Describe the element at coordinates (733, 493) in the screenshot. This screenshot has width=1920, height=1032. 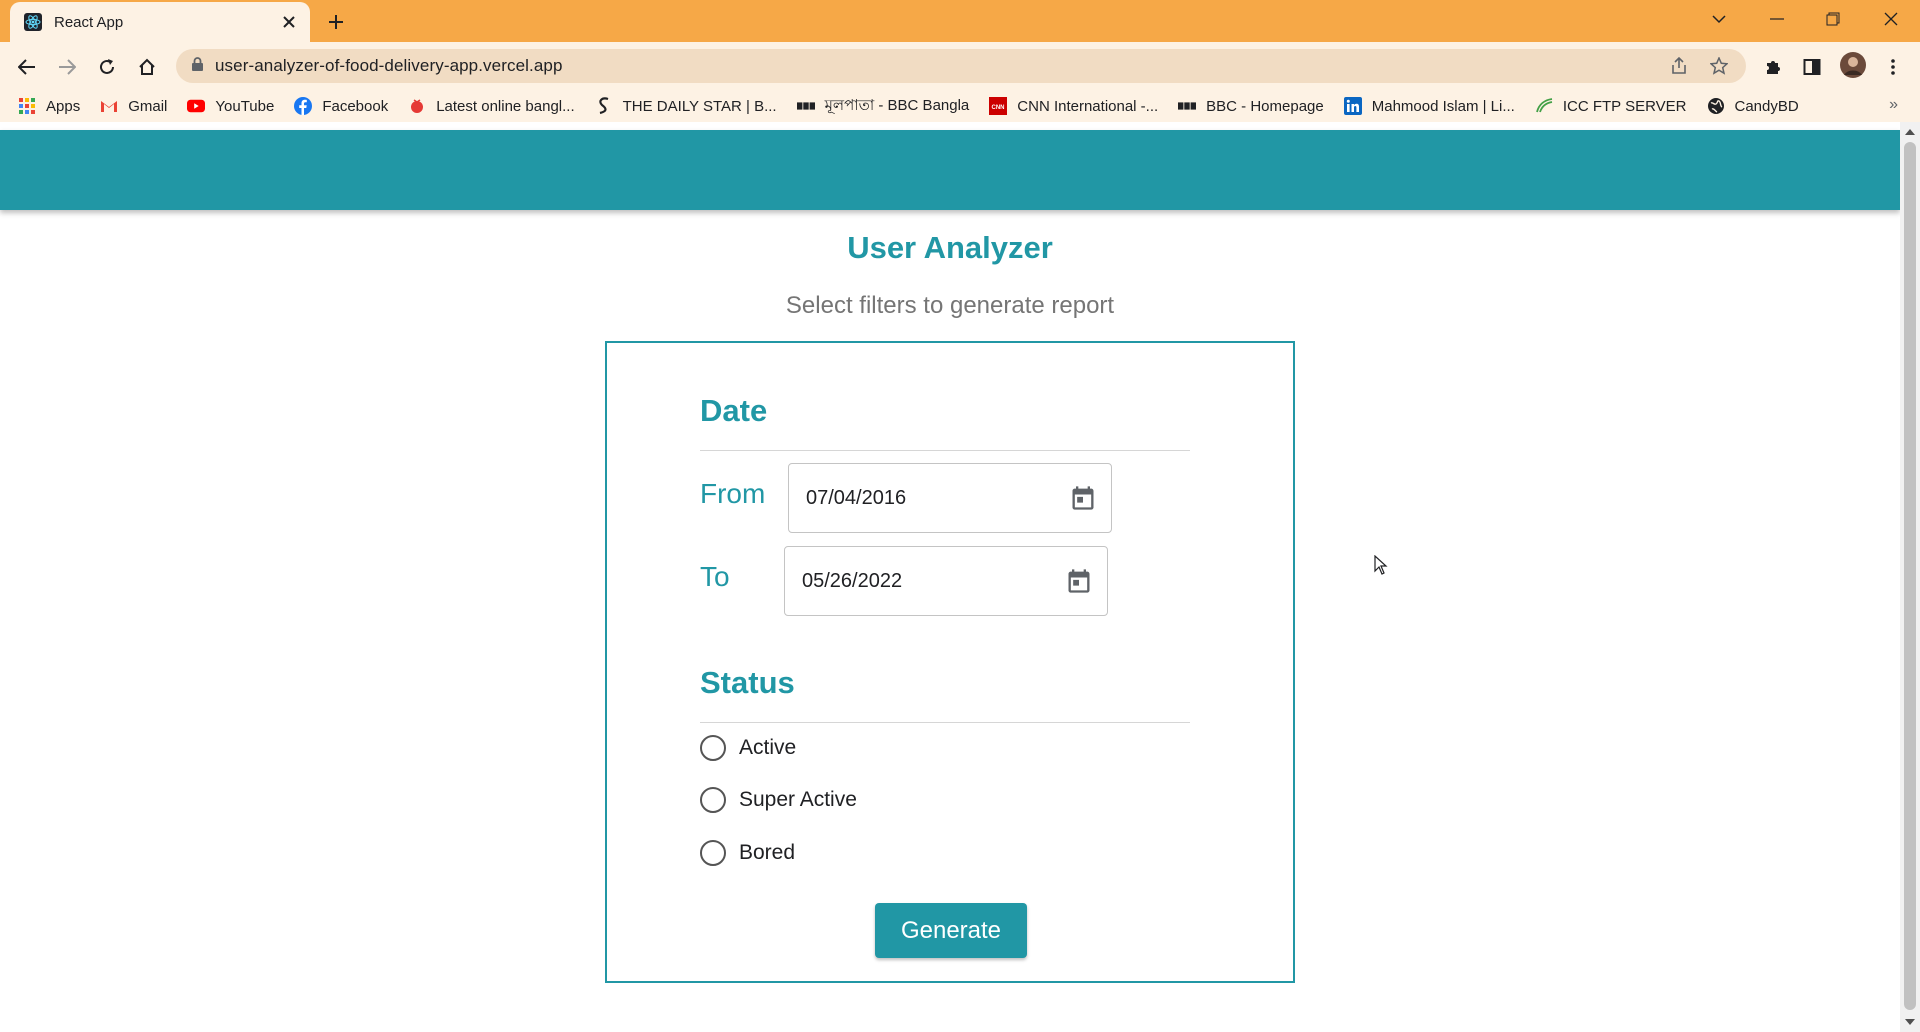
I see `from-label: From` at that location.